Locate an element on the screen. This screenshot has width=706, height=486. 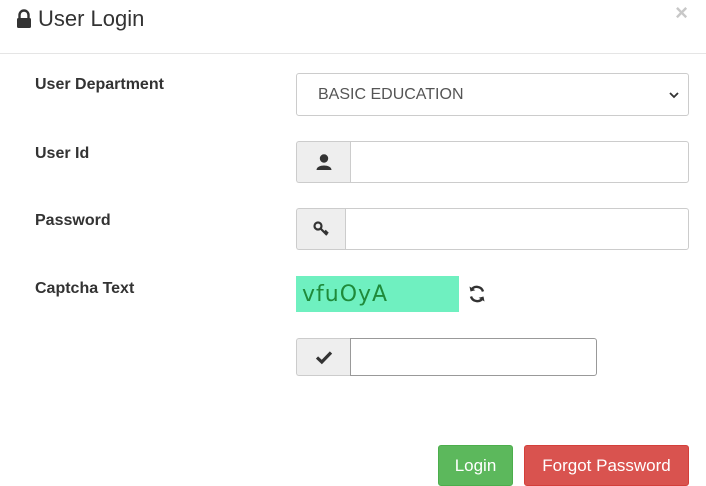
department-selected-value: BASIC EDUCATION is located at coordinates (391, 94).